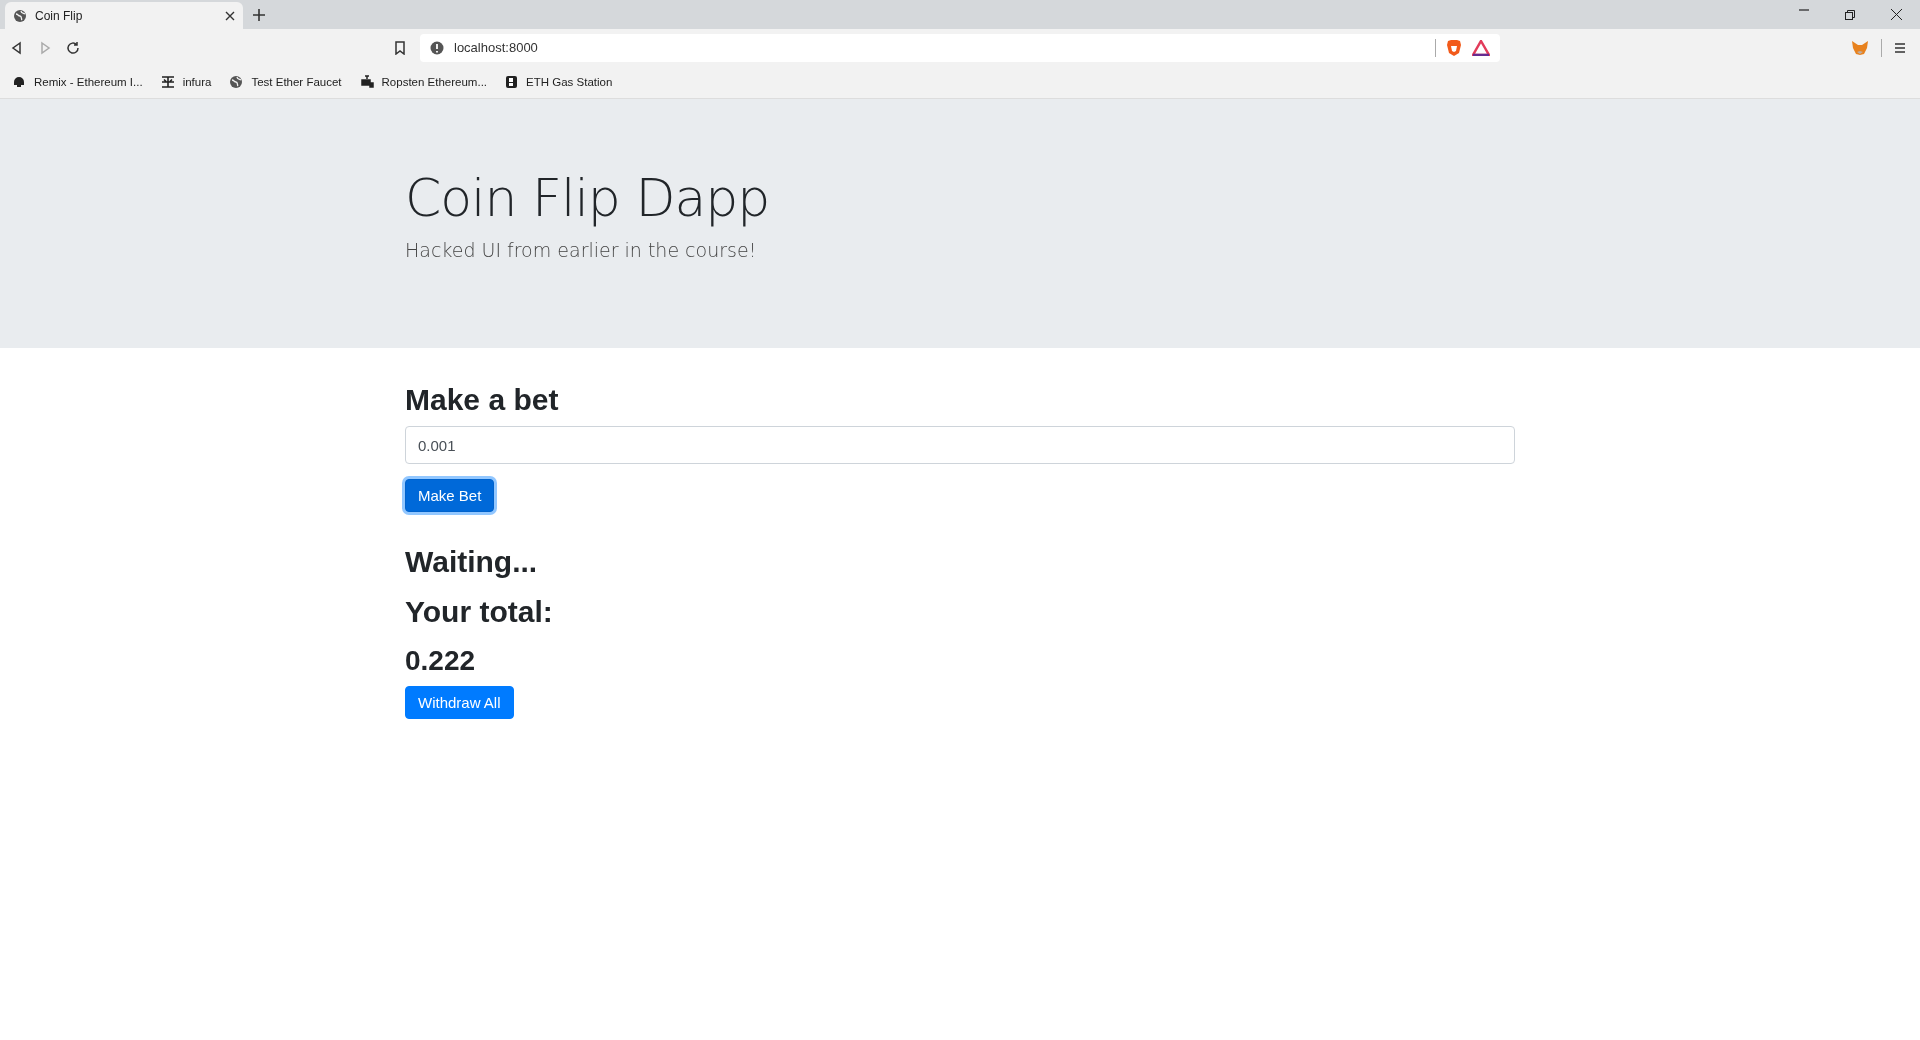 The image size is (1920, 1040). Describe the element at coordinates (588, 198) in the screenshot. I see `page-title: Coin Flip Dapp` at that location.